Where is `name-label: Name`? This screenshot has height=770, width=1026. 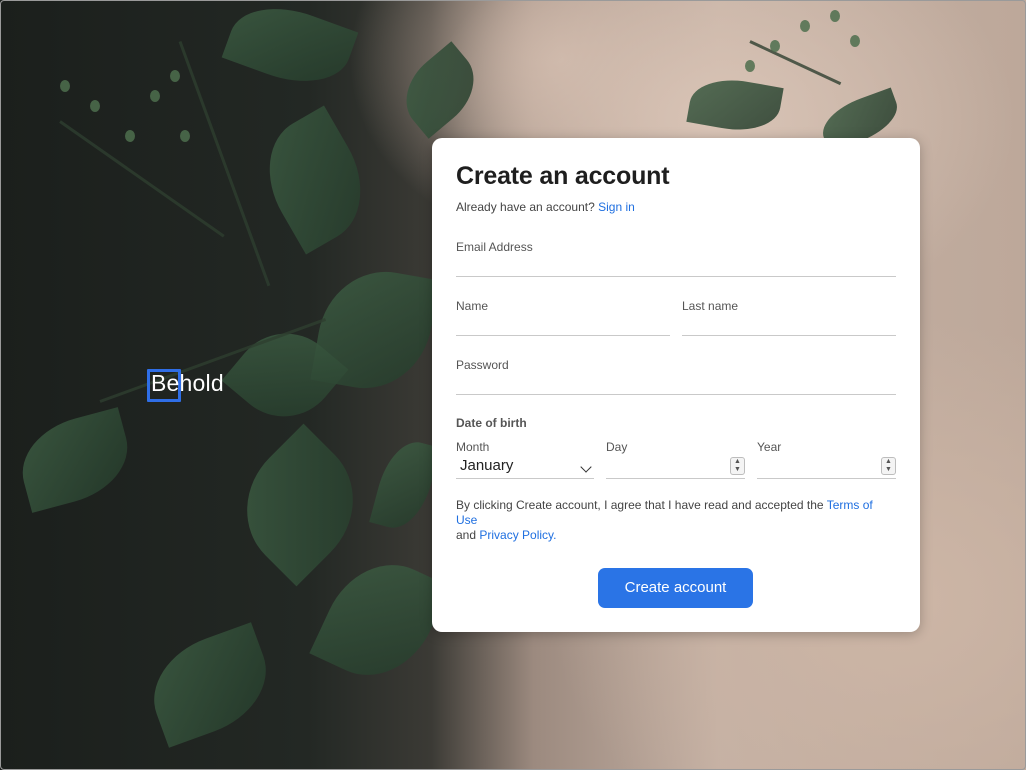 name-label: Name is located at coordinates (472, 306).